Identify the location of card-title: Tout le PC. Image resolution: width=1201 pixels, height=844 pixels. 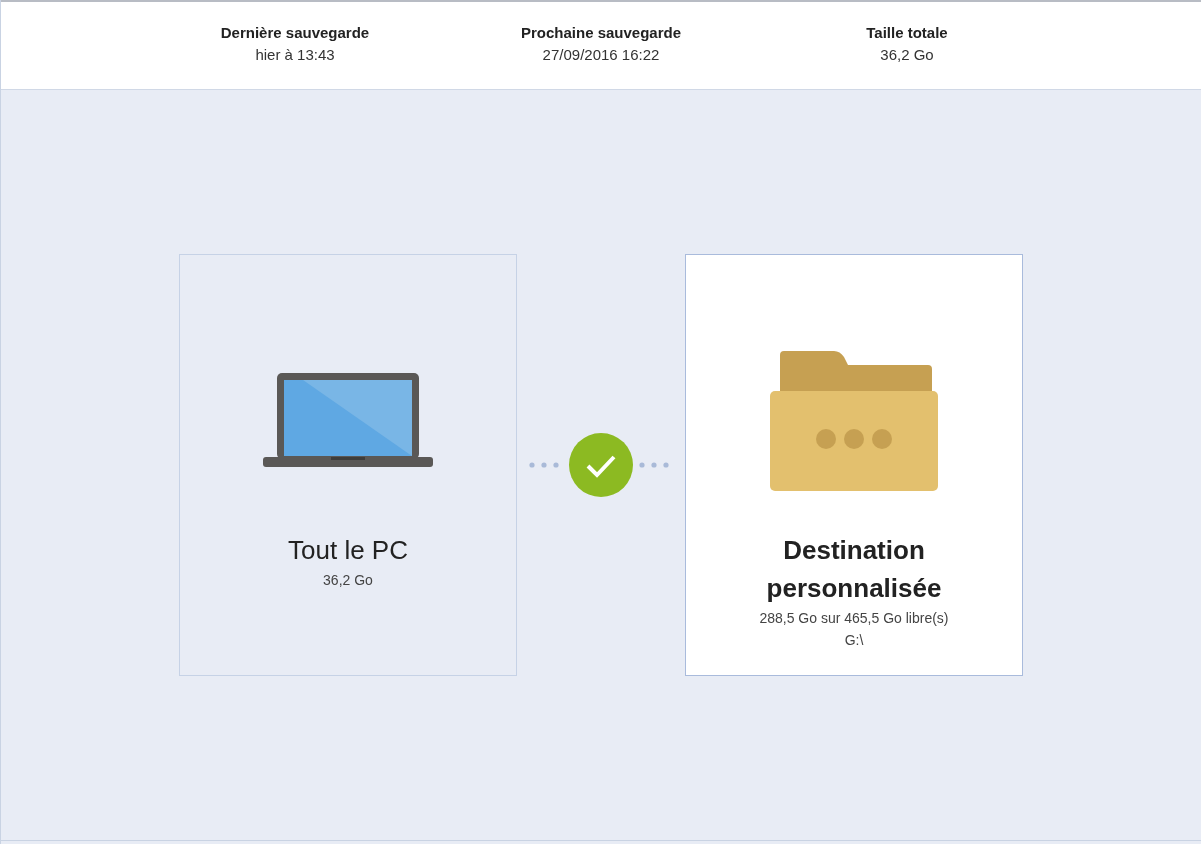
(348, 550).